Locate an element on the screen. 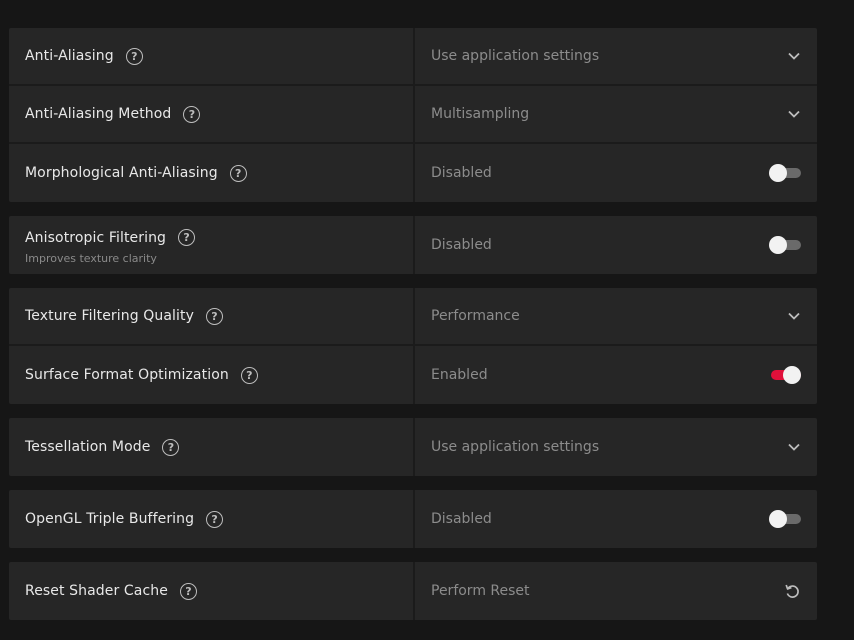 This screenshot has width=854, height=640. setting-label: Texture Filtering Quality is located at coordinates (109, 316).